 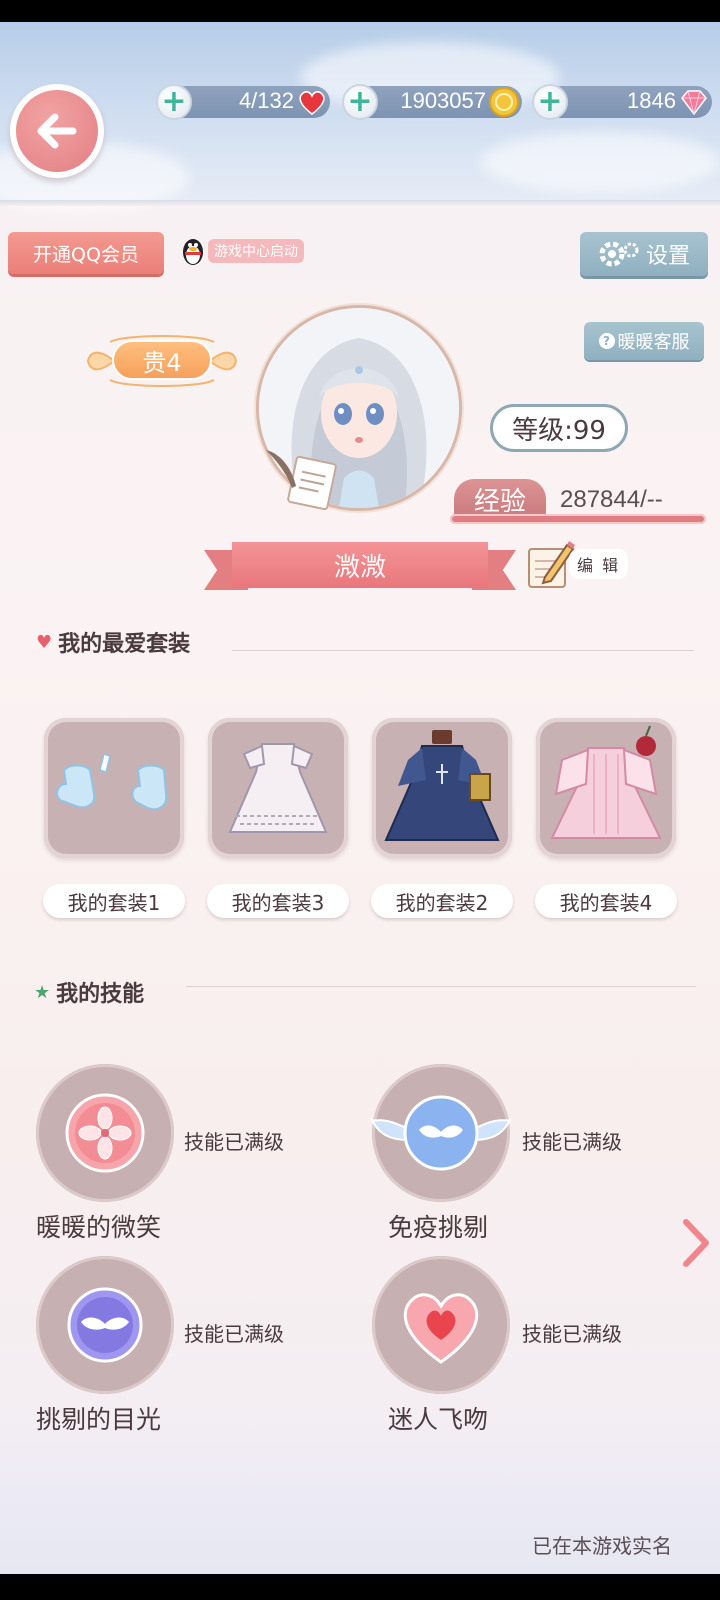 I want to click on header-divider, so click(x=360, y=203).